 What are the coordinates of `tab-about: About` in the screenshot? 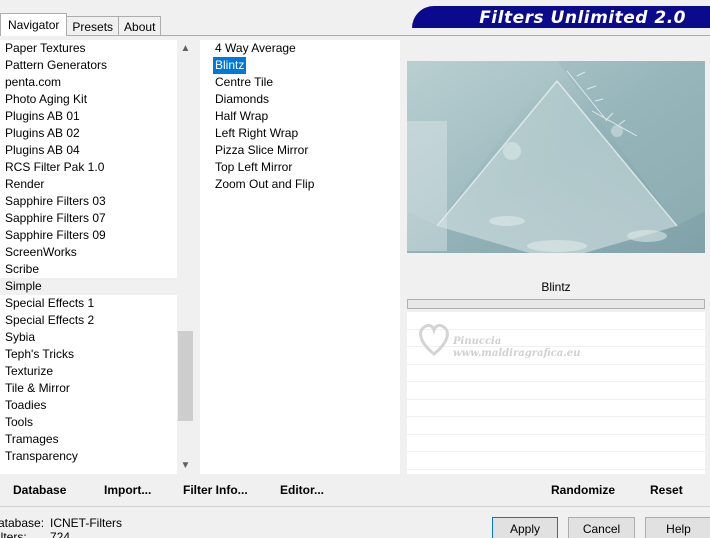 It's located at (140, 26).